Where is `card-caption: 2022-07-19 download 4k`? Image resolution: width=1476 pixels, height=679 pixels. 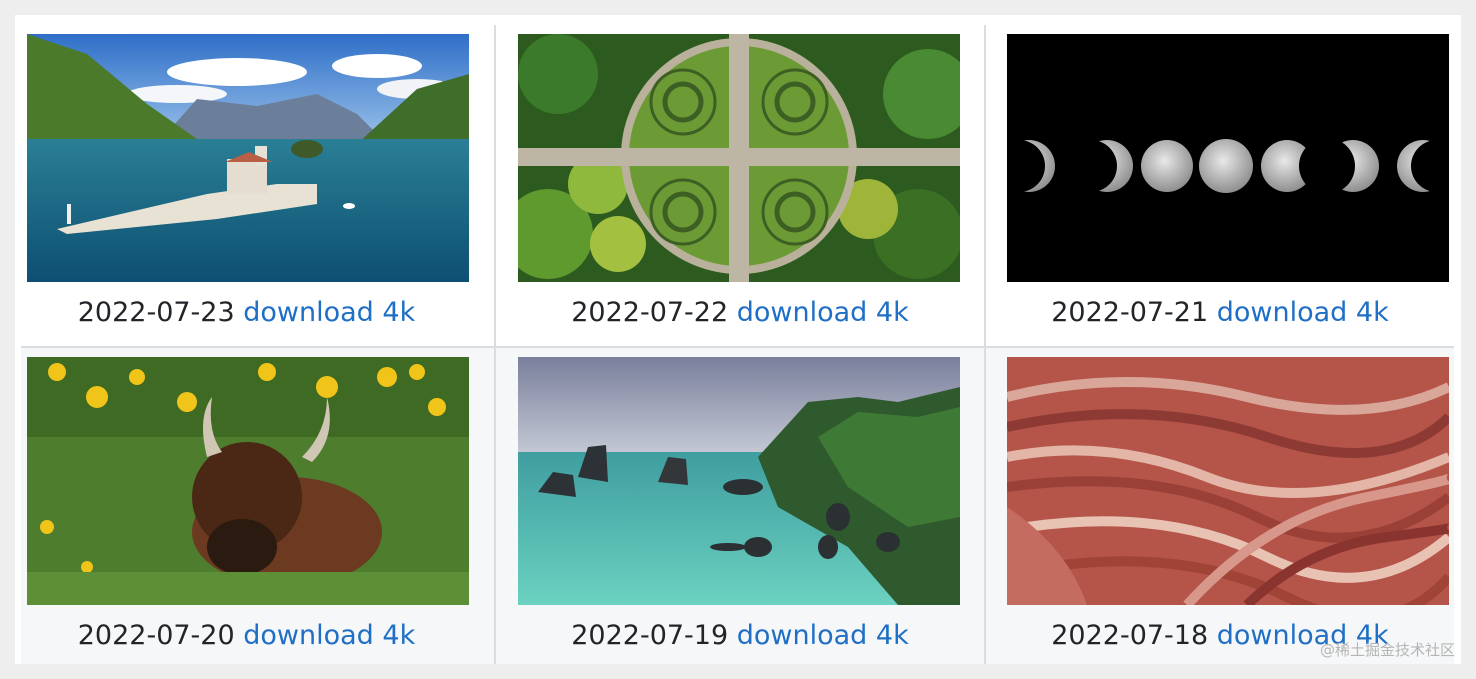
card-caption: 2022-07-19 download 4k is located at coordinates (740, 635).